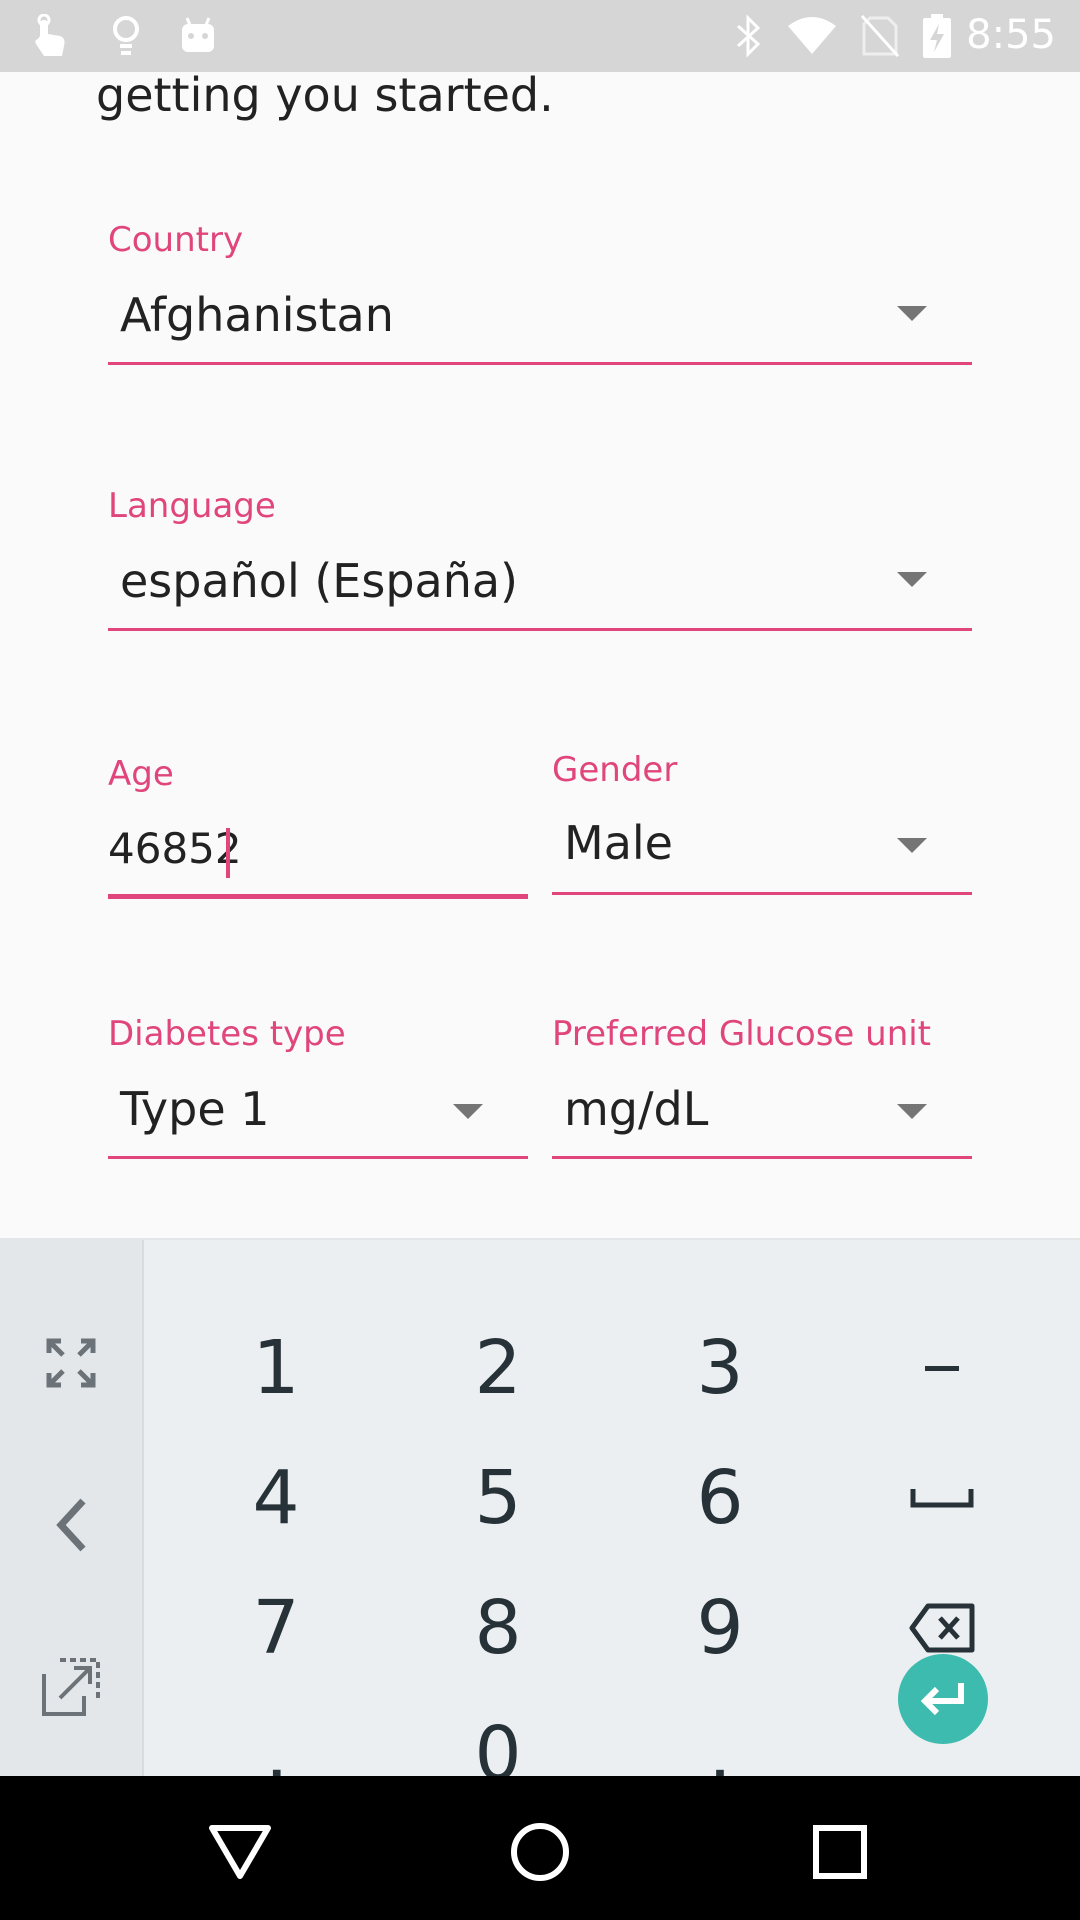 This screenshot has width=1080, height=1920. Describe the element at coordinates (318, 1157) in the screenshot. I see `diabetes-type-underline` at that location.